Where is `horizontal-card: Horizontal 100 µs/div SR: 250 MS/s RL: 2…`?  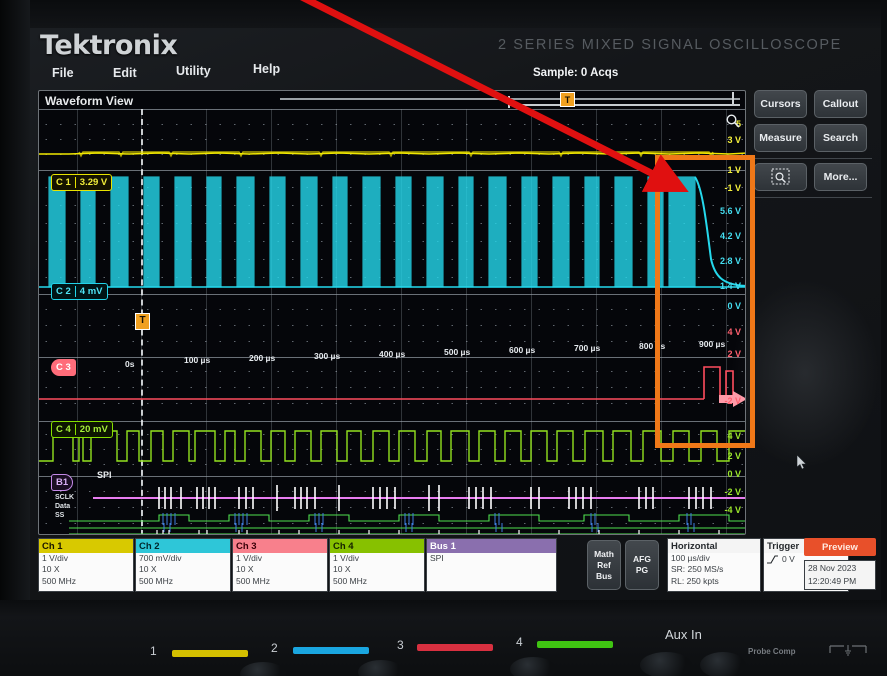 horizontal-card: Horizontal 100 µs/div SR: 250 MS/s RL: 2… is located at coordinates (714, 565).